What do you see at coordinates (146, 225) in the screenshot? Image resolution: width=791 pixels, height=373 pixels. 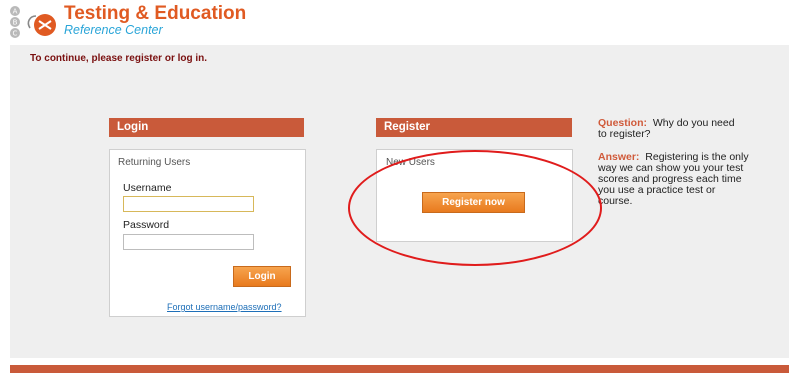 I see `password-label: Password` at bounding box center [146, 225].